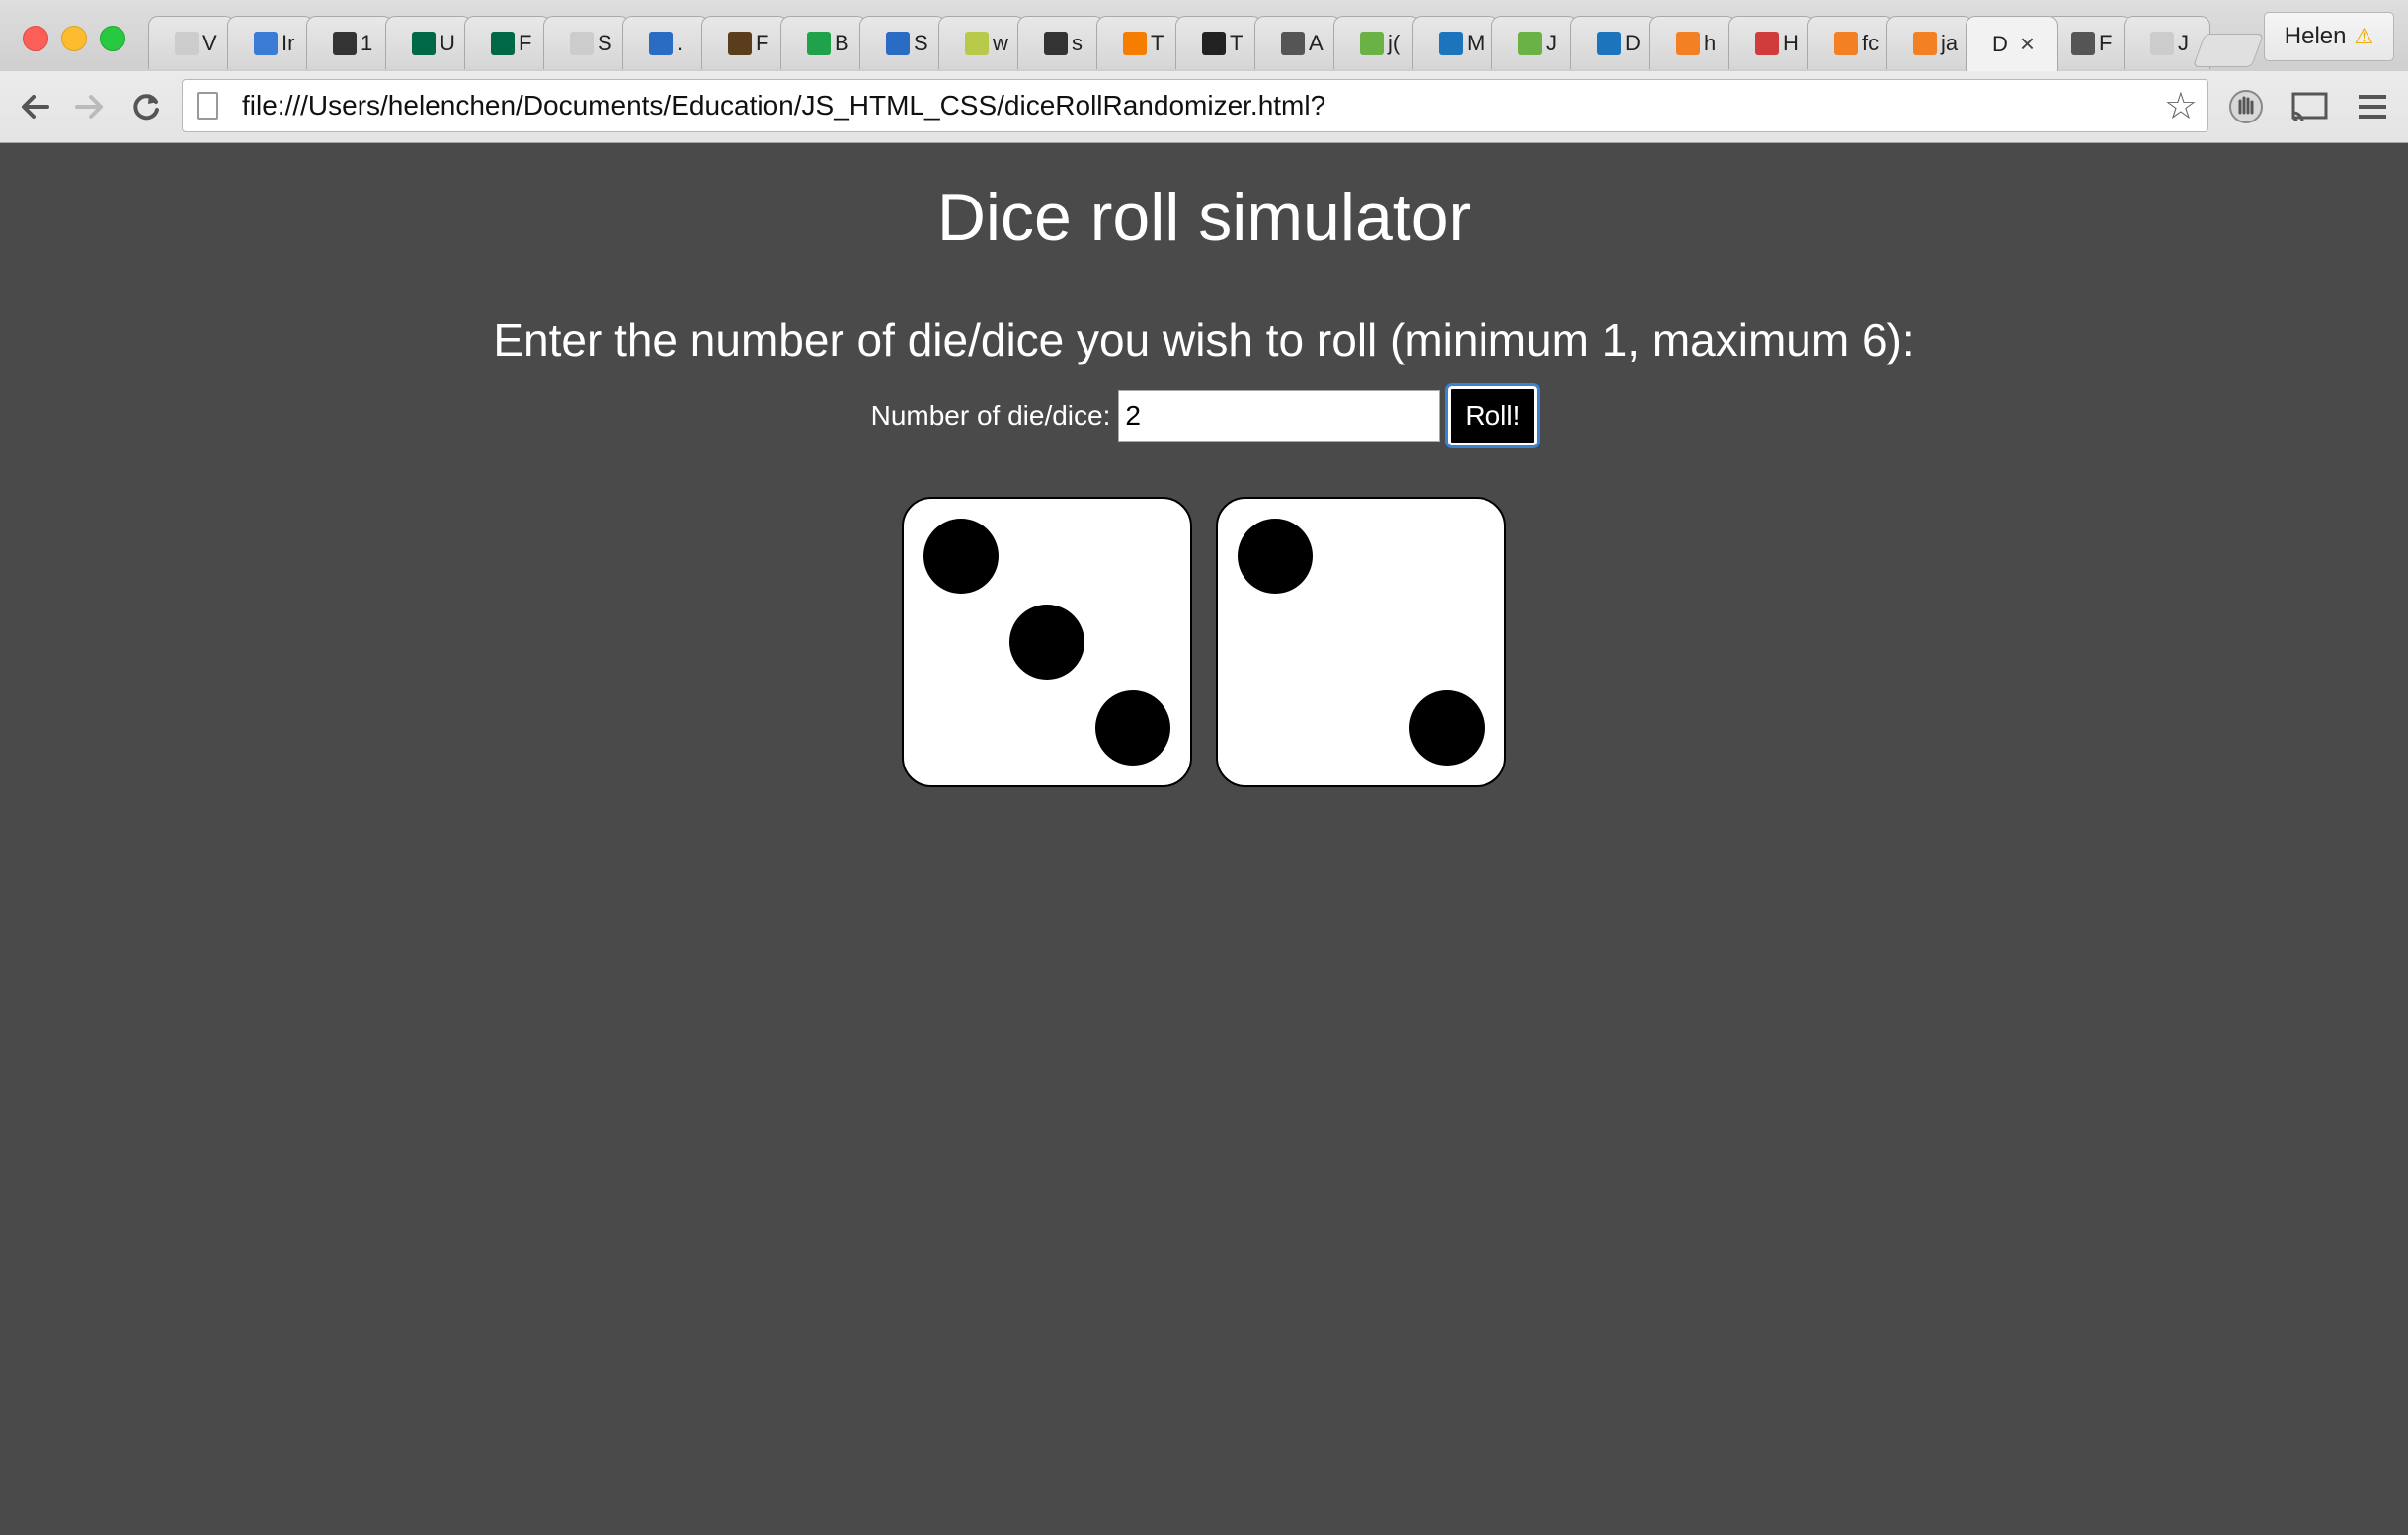 The width and height of the screenshot is (2408, 1535). What do you see at coordinates (1214, 43) in the screenshot?
I see `amazon-icon` at bounding box center [1214, 43].